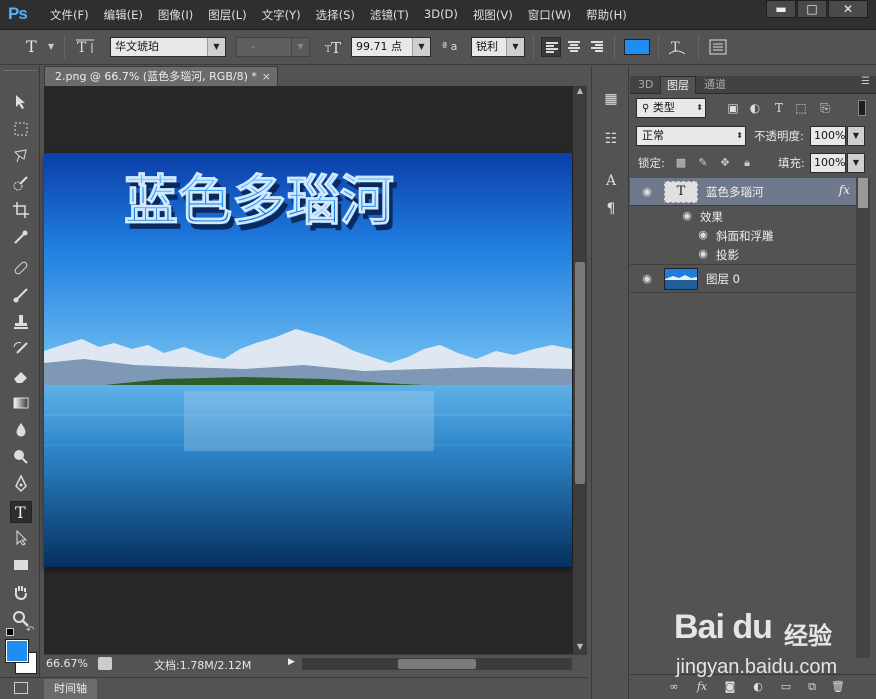 This screenshot has height=699, width=876. Describe the element at coordinates (606, 15) in the screenshot. I see `menu-help: 帮助(H)` at that location.